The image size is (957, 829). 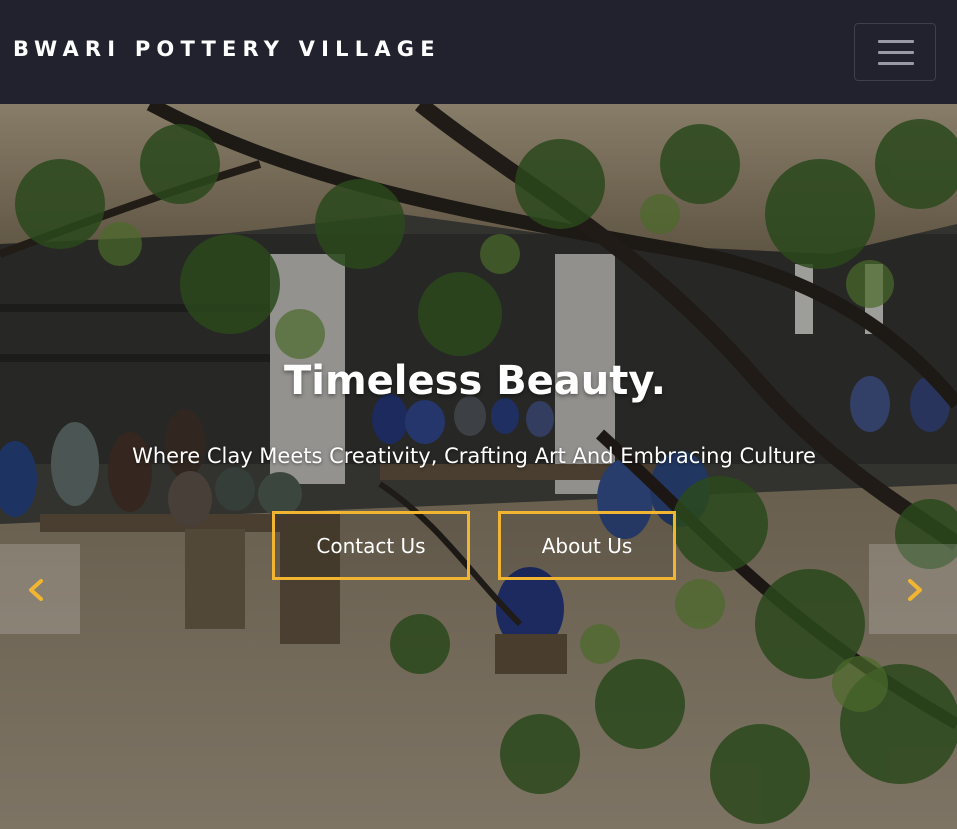 I want to click on carousel-prev-button, so click(x=40, y=589).